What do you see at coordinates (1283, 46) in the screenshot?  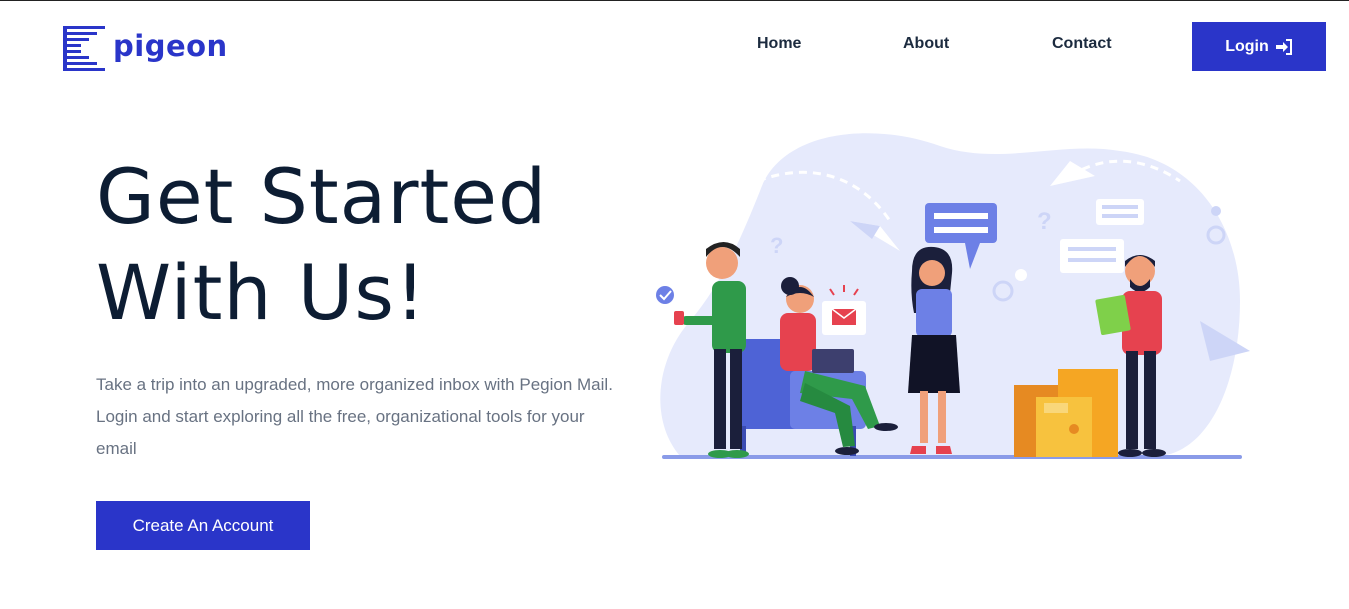 I see `sign-in-icon` at bounding box center [1283, 46].